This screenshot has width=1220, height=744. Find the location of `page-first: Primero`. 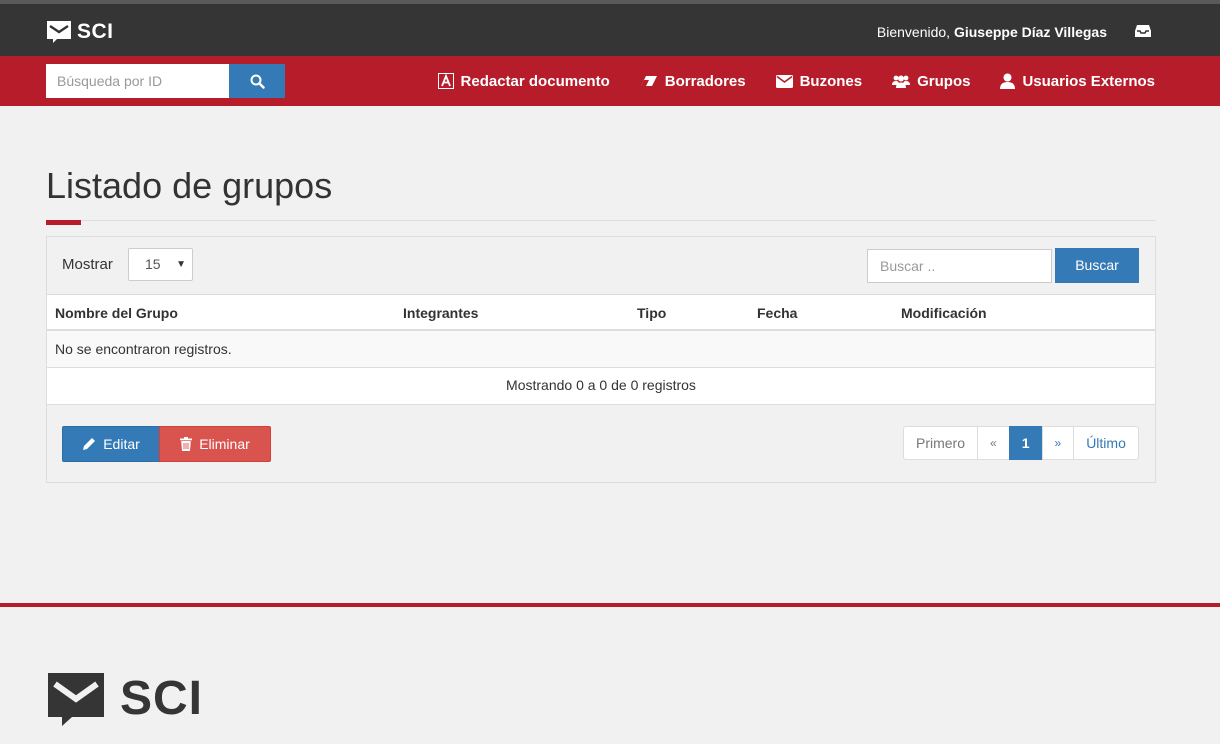

page-first: Primero is located at coordinates (941, 443).